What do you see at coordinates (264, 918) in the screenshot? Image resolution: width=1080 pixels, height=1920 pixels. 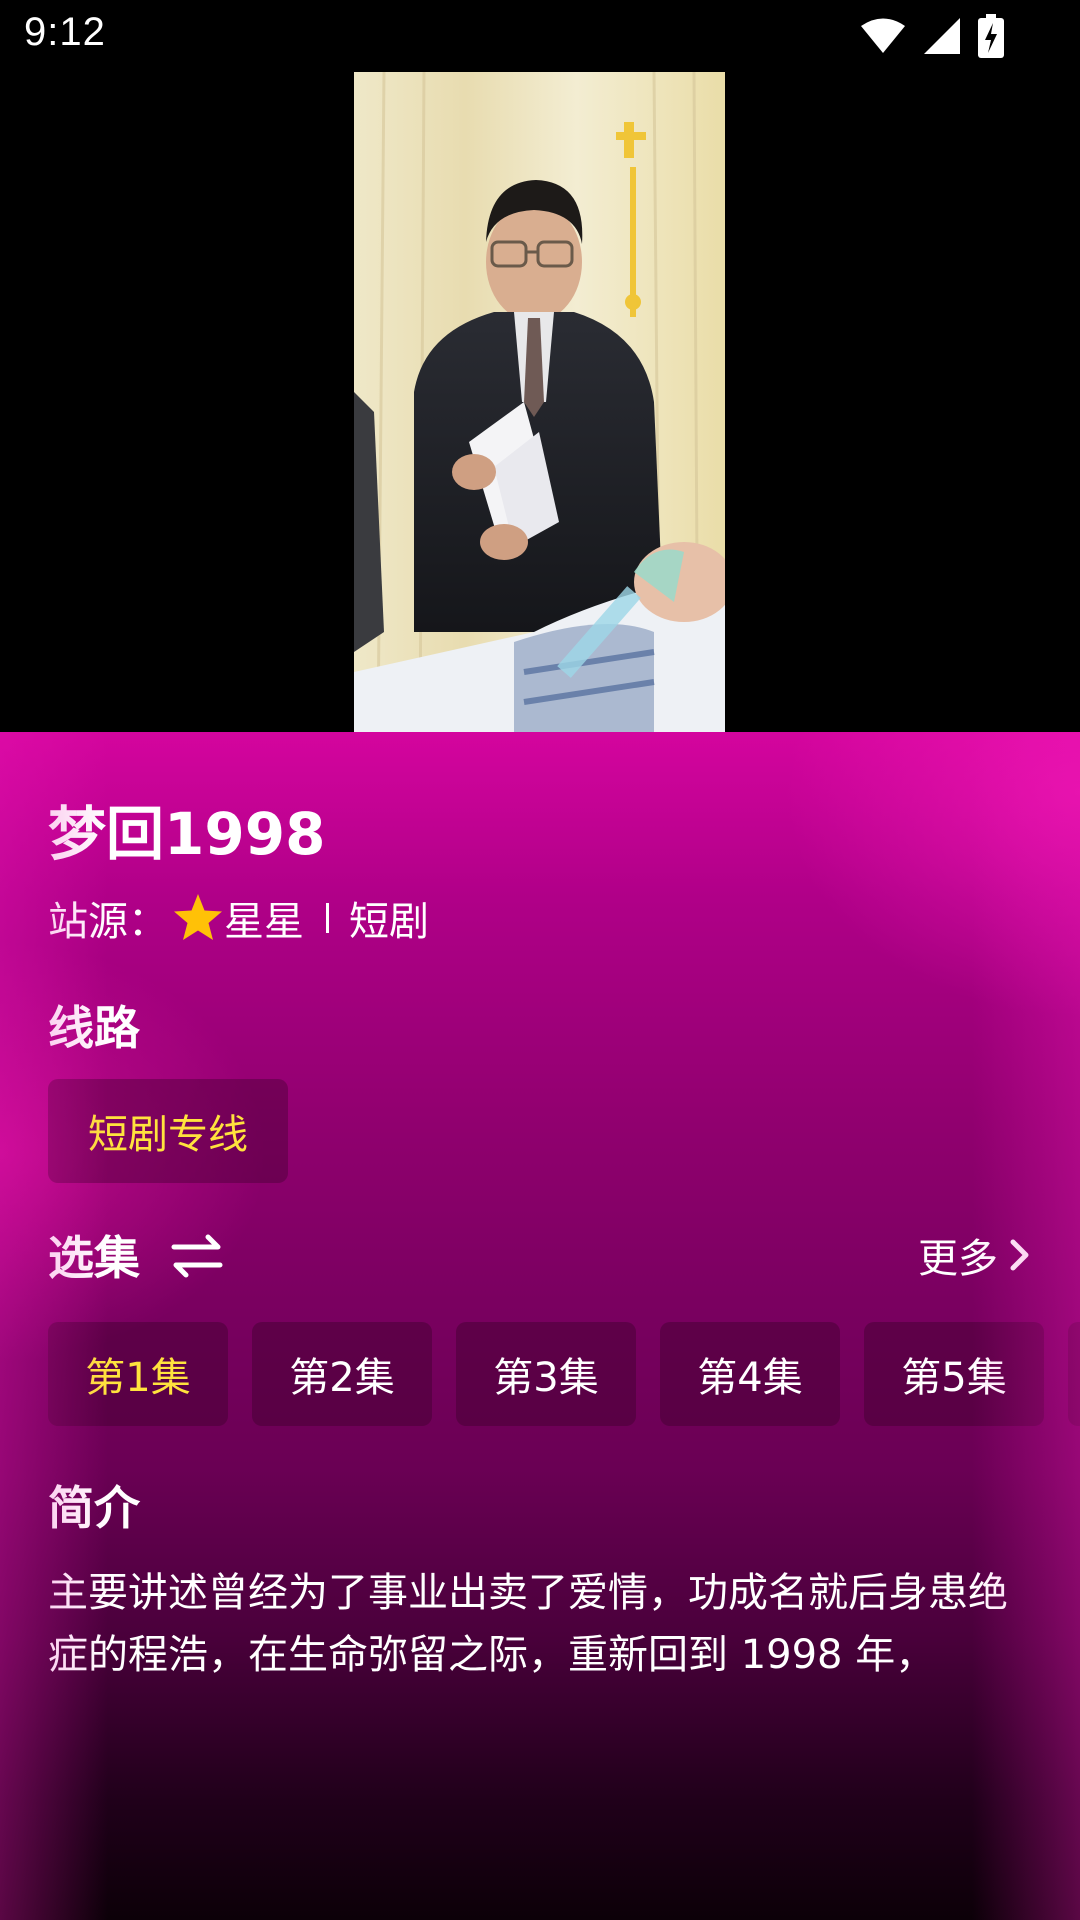 I see `source-name: 星星` at bounding box center [264, 918].